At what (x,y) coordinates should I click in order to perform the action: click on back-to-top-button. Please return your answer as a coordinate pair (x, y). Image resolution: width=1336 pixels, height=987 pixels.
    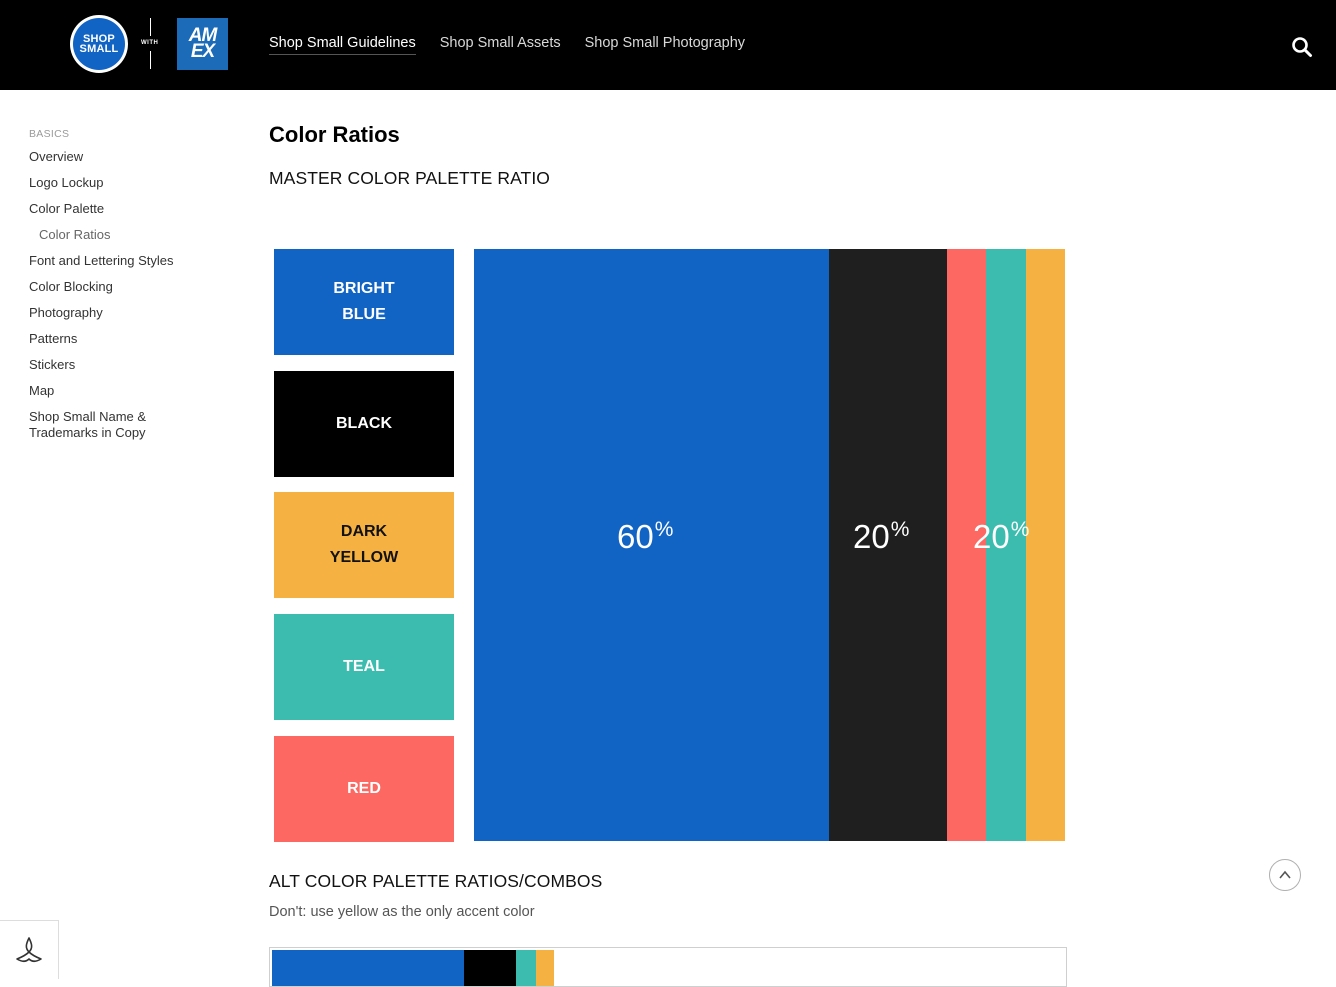
    Looking at the image, I should click on (1285, 875).